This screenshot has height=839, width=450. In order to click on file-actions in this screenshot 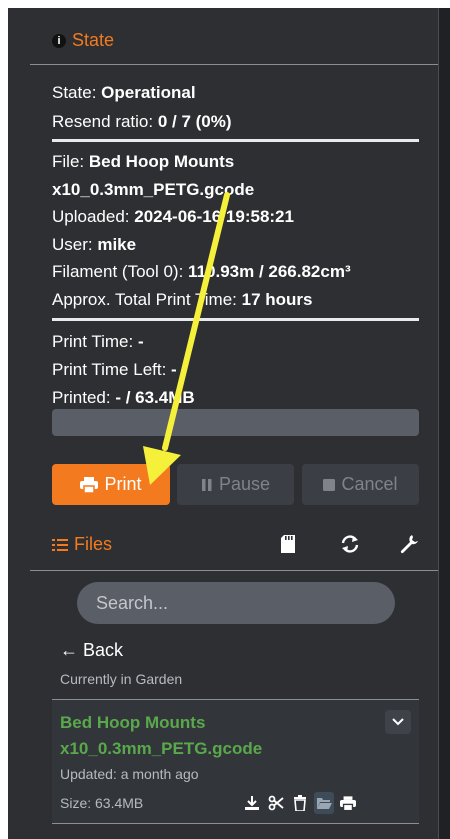, I will do `click(300, 803)`.